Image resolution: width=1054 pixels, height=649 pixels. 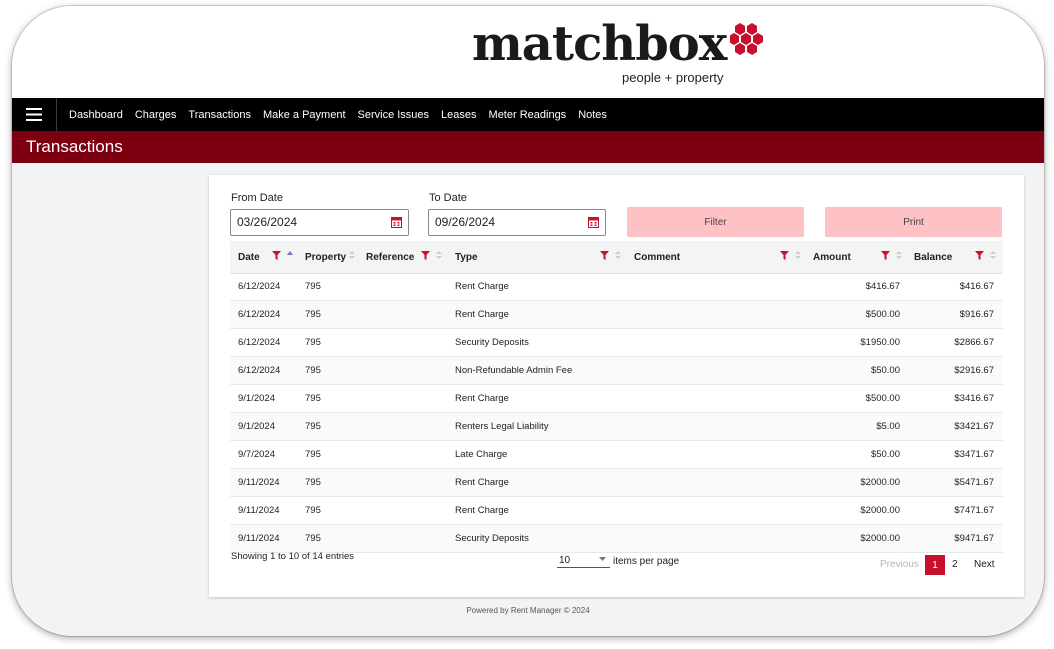 I want to click on column-header-amount: Amount, so click(x=832, y=257).